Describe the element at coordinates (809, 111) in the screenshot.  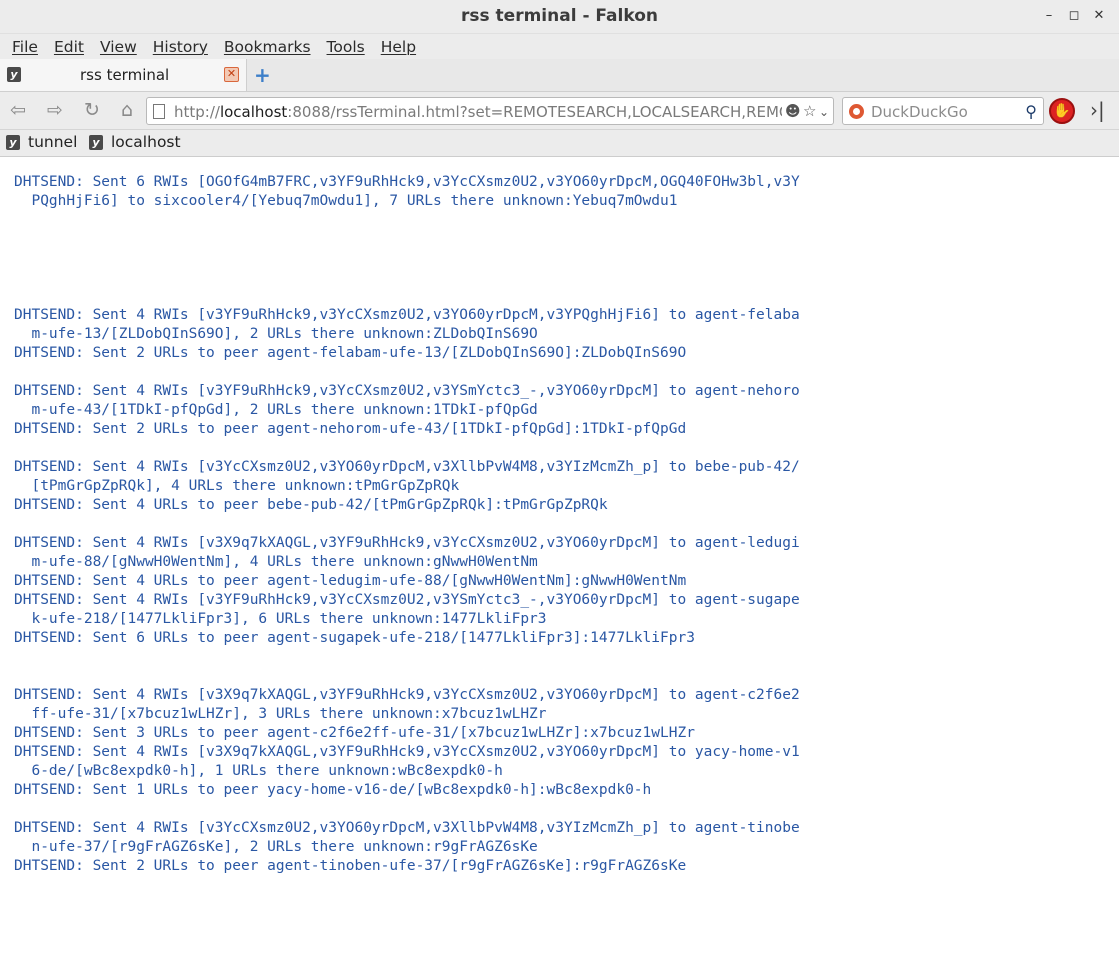
I see `bookmark-star-icon: ☆` at that location.